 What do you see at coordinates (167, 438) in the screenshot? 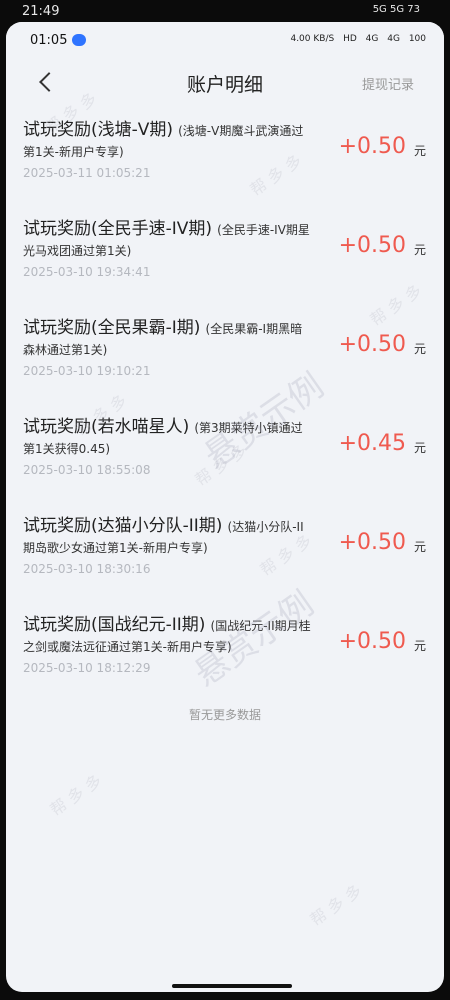
I see `record-text: 试玩奖励(若水喵星人) (第3期莱特小镇通过第1关获得0.45)` at bounding box center [167, 438].